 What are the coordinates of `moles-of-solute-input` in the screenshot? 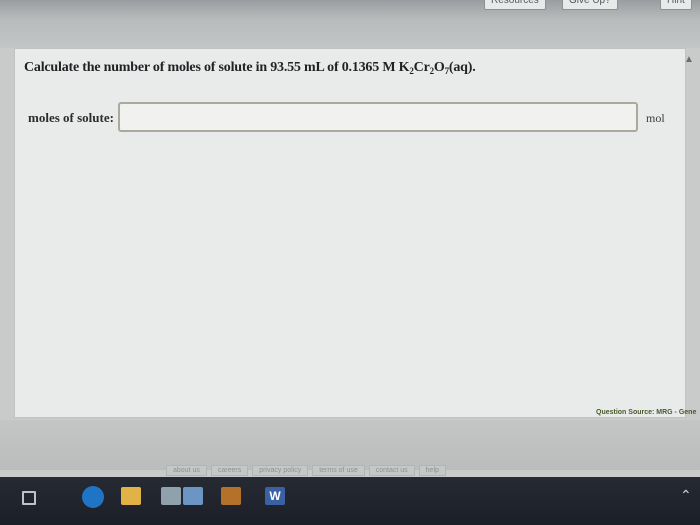 It's located at (378, 117).